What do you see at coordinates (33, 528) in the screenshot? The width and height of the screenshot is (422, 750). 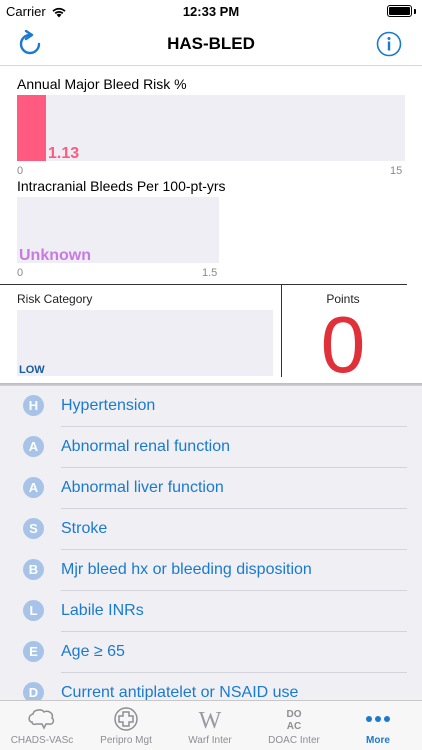 I see `criteria-letter-icon: S` at bounding box center [33, 528].